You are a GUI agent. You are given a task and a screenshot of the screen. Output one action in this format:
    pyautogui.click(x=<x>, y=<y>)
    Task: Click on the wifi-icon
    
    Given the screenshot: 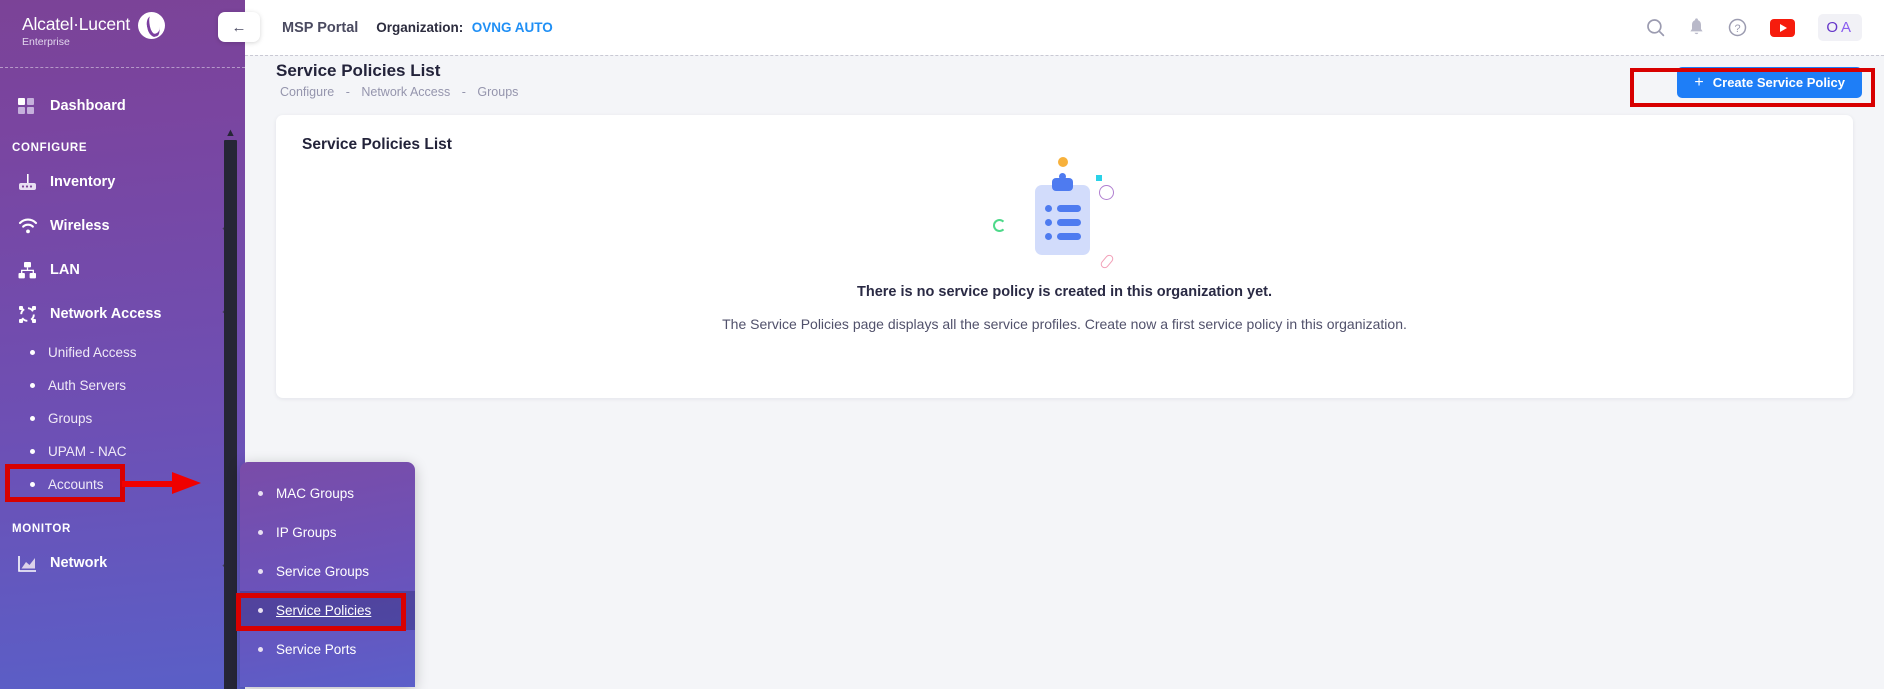 What is the action you would take?
    pyautogui.click(x=31, y=226)
    